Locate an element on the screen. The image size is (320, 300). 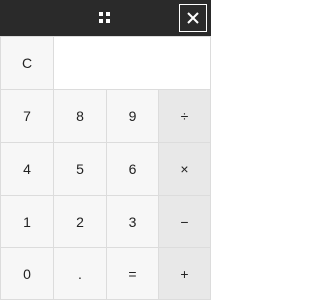
key-1: 1 is located at coordinates (27, 221).